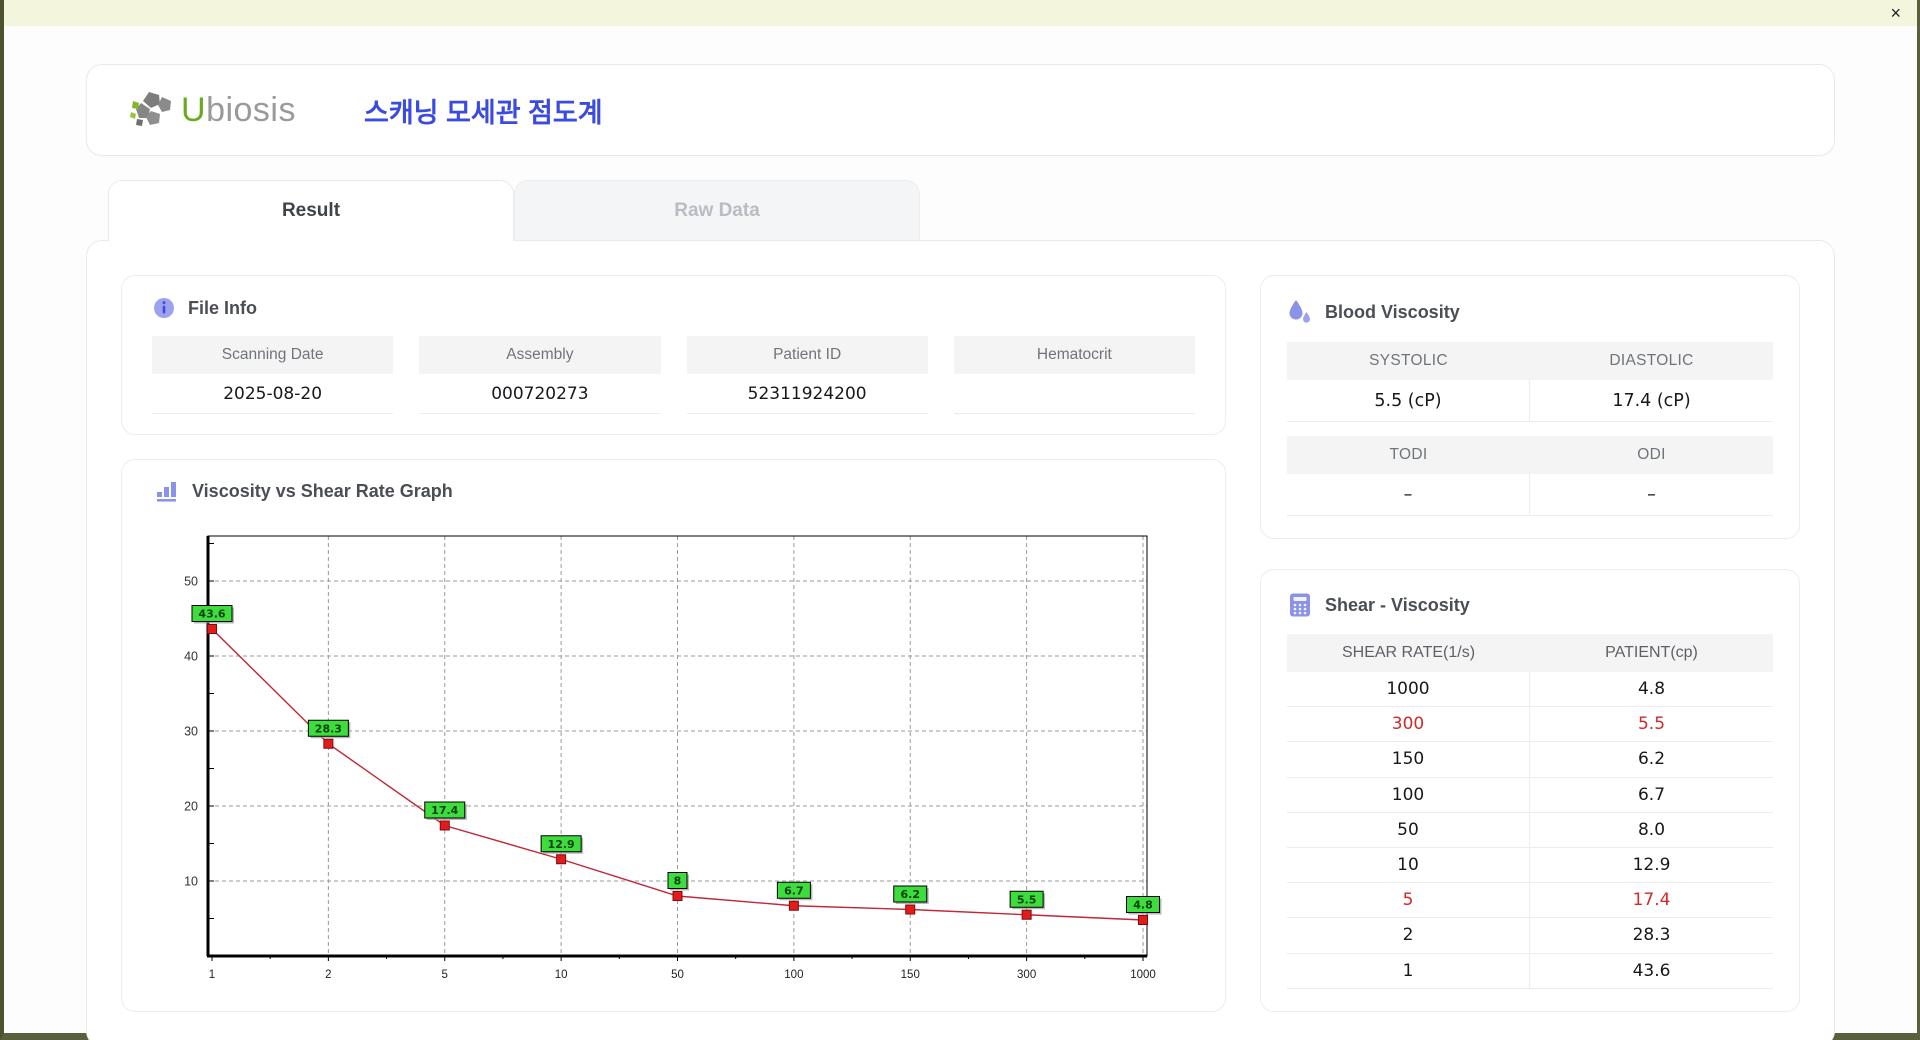  I want to click on table-row: 100 6.7, so click(1530, 795).